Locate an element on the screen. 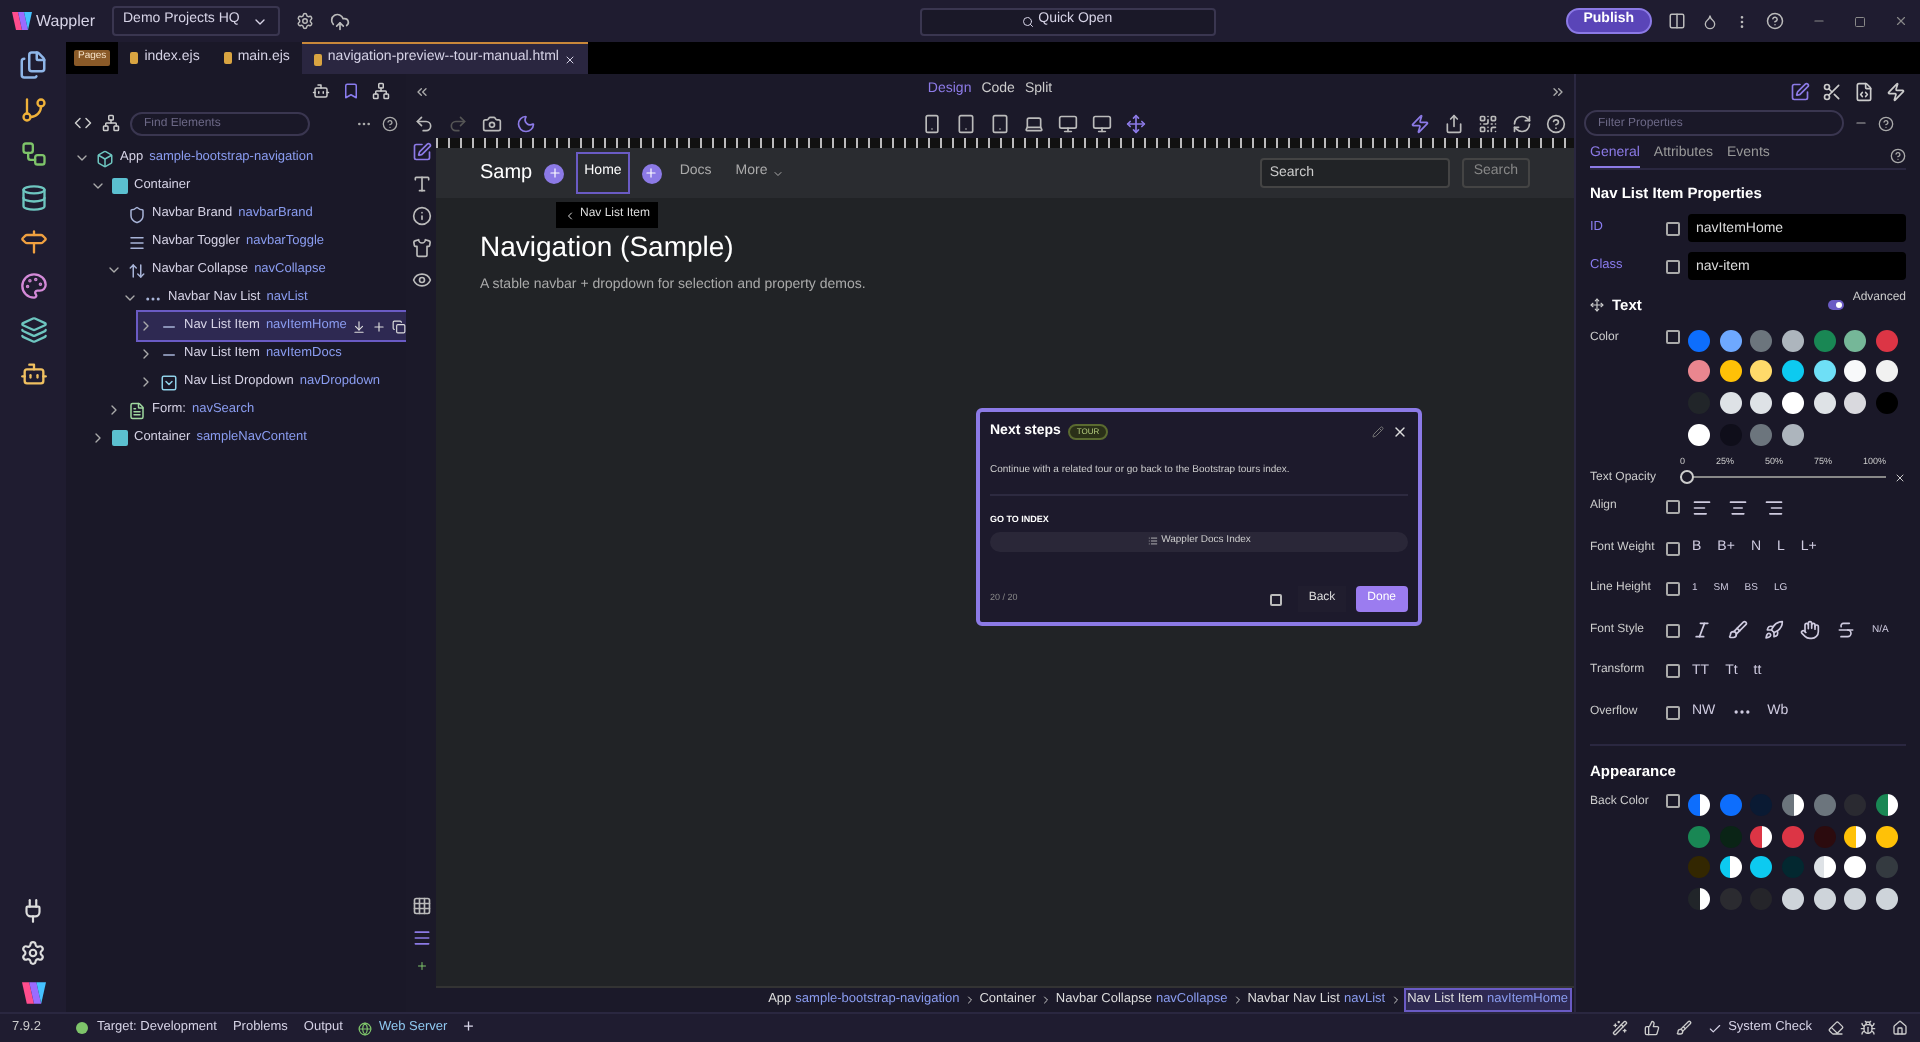  navbar-brand: Samp is located at coordinates (506, 174).